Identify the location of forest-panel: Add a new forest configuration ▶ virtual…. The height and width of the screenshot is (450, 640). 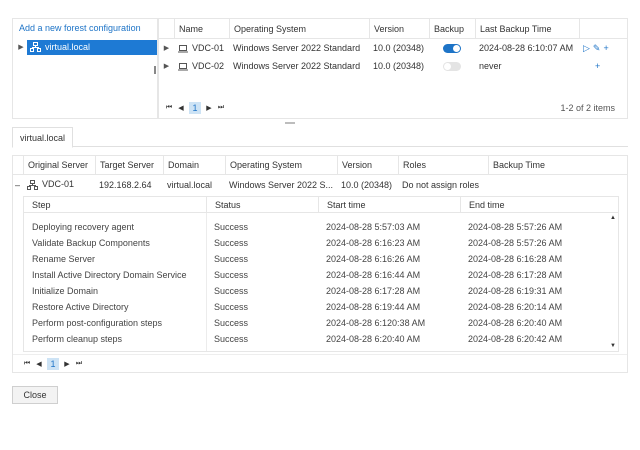
(85, 68).